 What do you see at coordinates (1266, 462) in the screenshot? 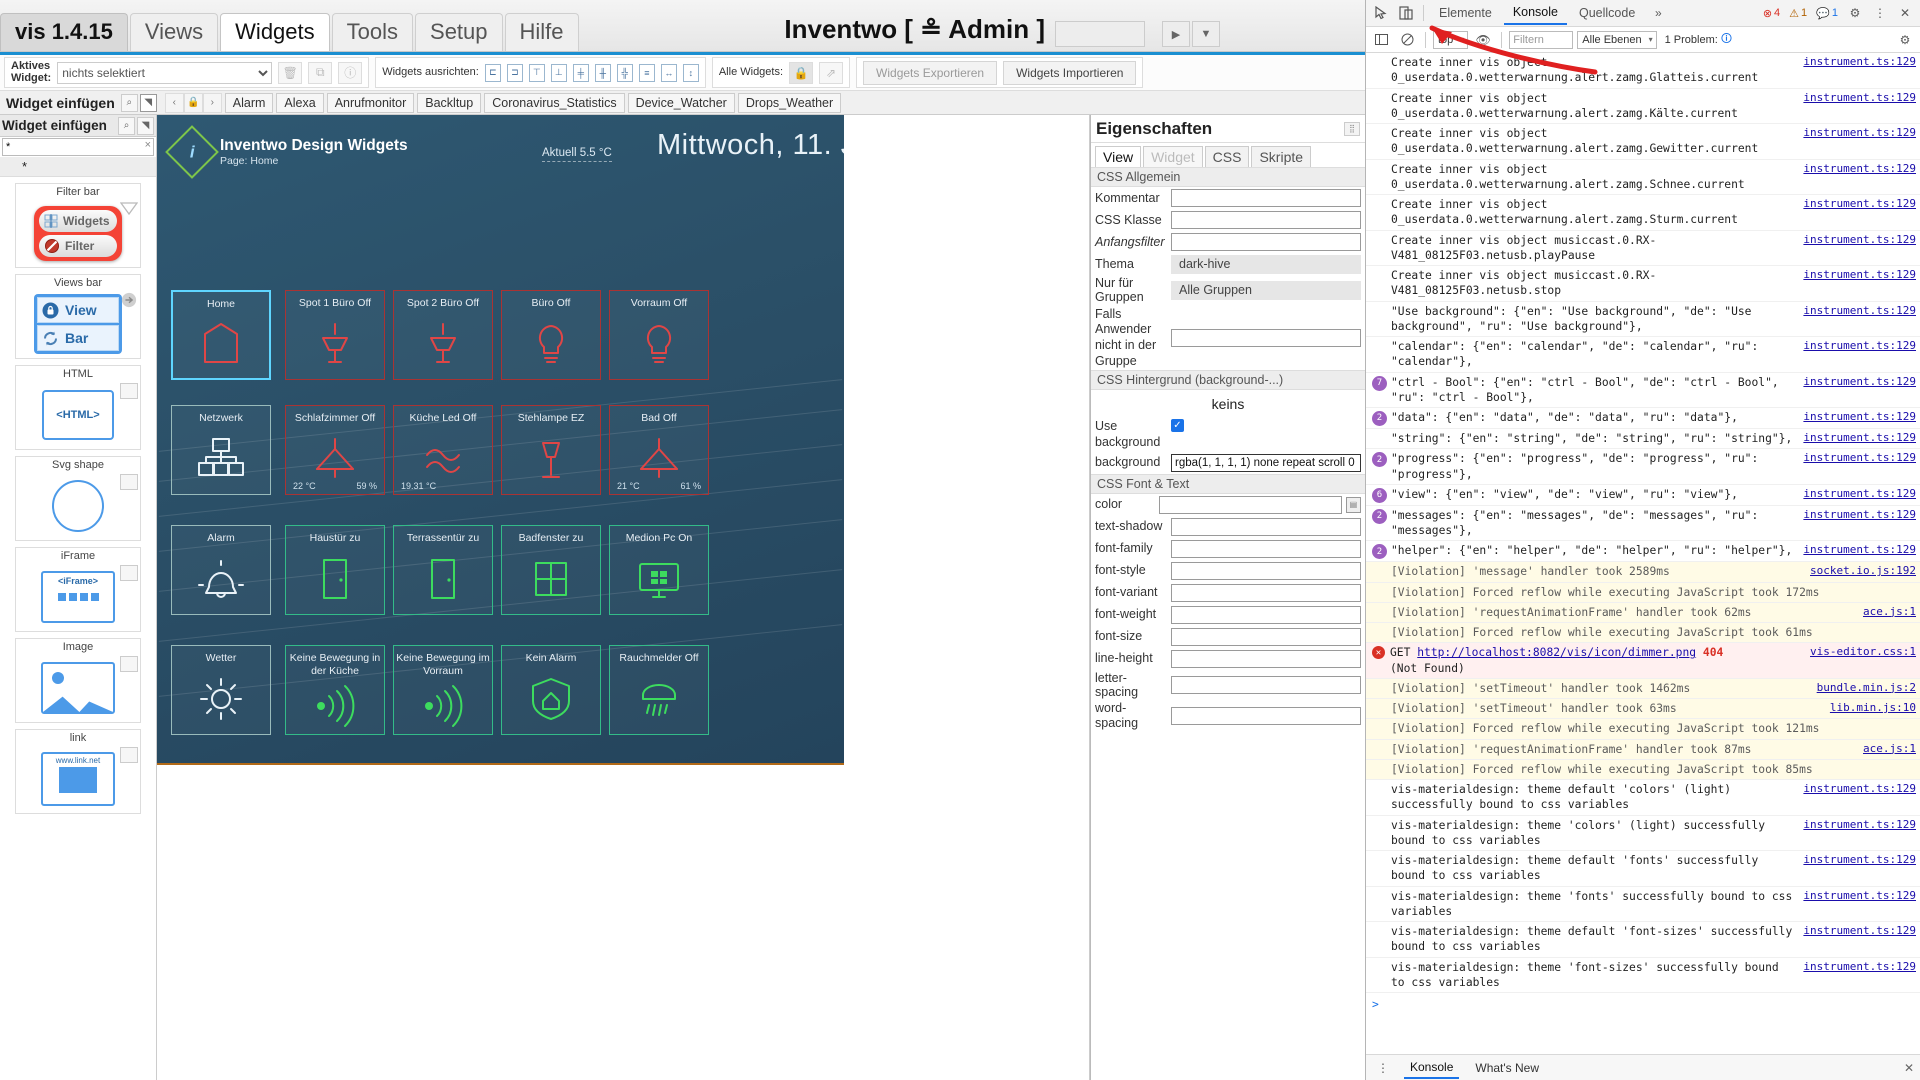
I see `background-input` at bounding box center [1266, 462].